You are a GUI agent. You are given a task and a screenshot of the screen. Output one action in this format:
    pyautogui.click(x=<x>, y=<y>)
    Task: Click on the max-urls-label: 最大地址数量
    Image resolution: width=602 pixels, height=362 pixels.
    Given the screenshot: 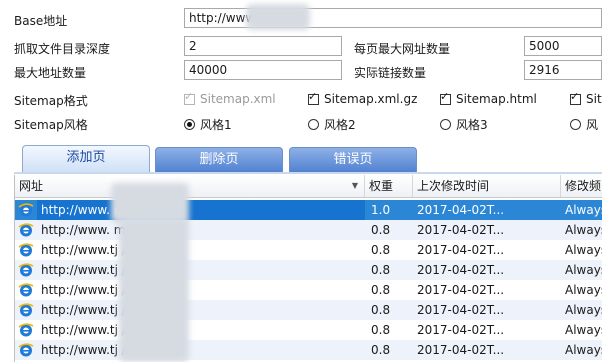 What is the action you would take?
    pyautogui.click(x=50, y=73)
    